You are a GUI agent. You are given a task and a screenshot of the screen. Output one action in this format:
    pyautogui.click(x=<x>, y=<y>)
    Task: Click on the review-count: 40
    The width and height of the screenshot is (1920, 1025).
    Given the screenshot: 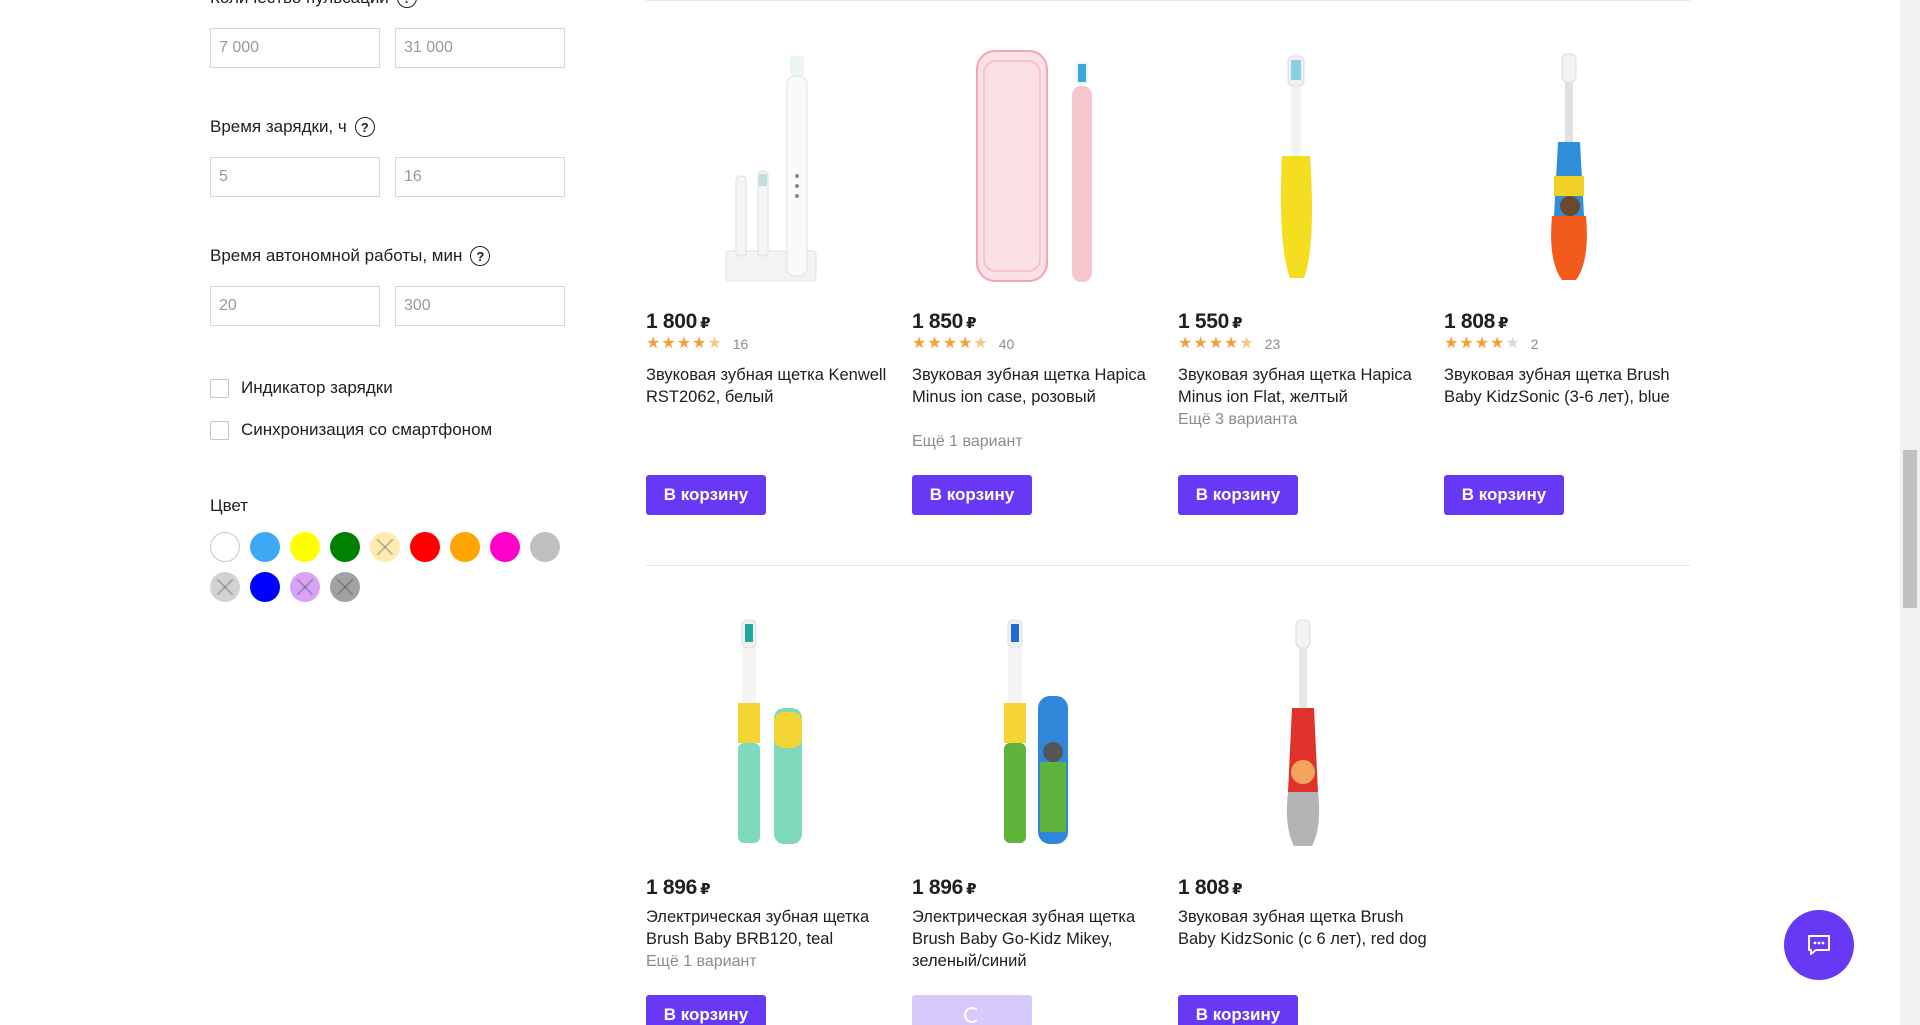 What is the action you would take?
    pyautogui.click(x=1006, y=344)
    